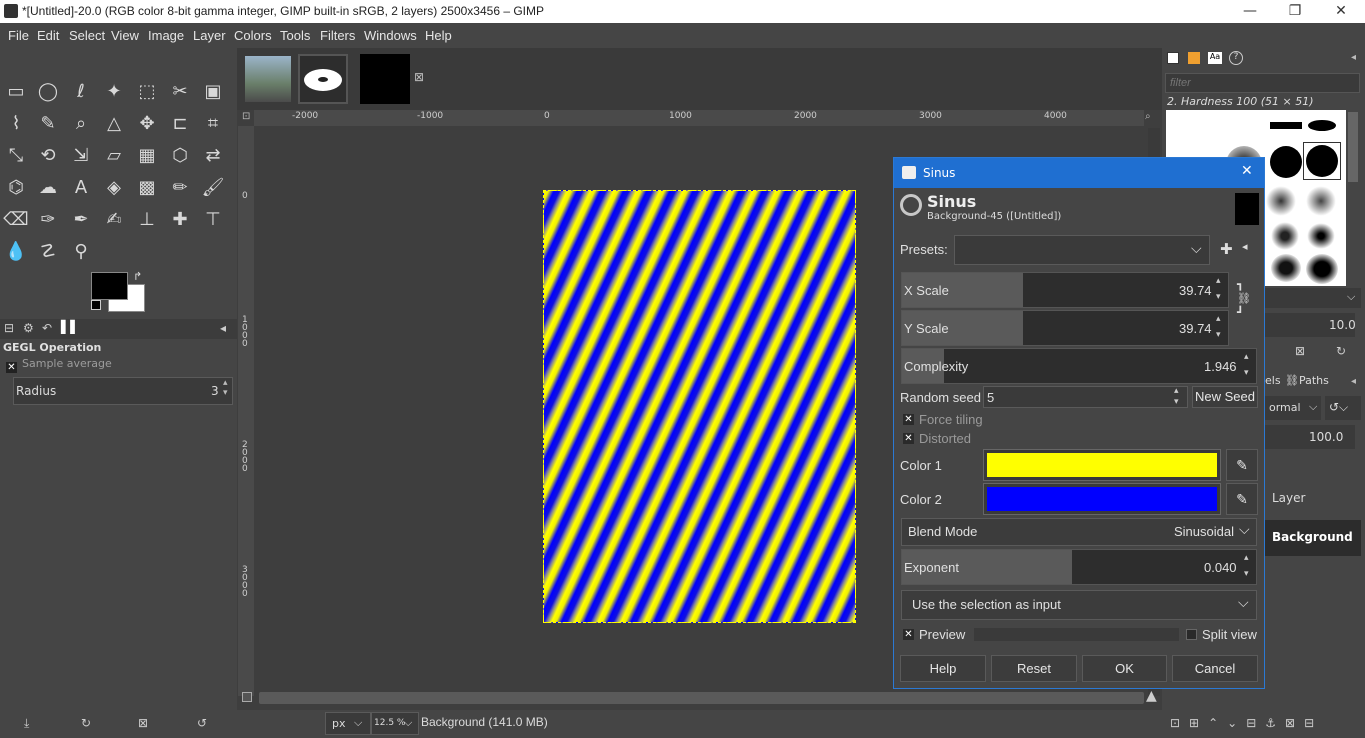  Describe the element at coordinates (1245, 246) in the screenshot. I see `preset-menu-icon: ◂` at that location.